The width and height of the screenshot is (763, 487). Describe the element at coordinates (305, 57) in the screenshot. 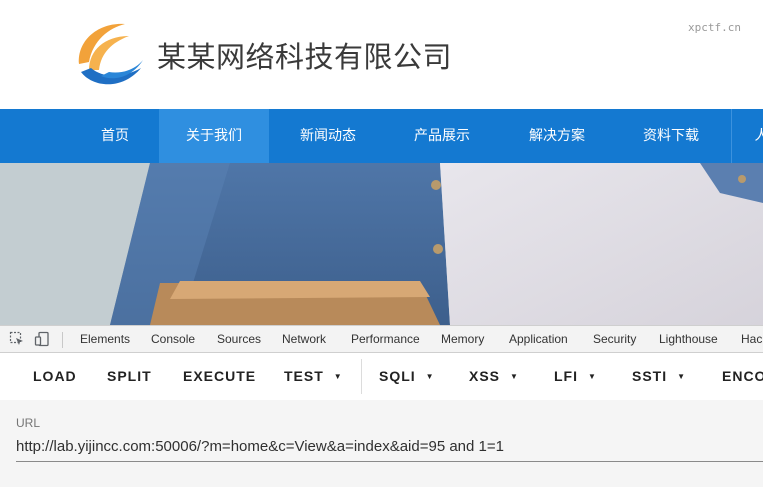

I see `company-name: 某某网络科技有限公司` at that location.